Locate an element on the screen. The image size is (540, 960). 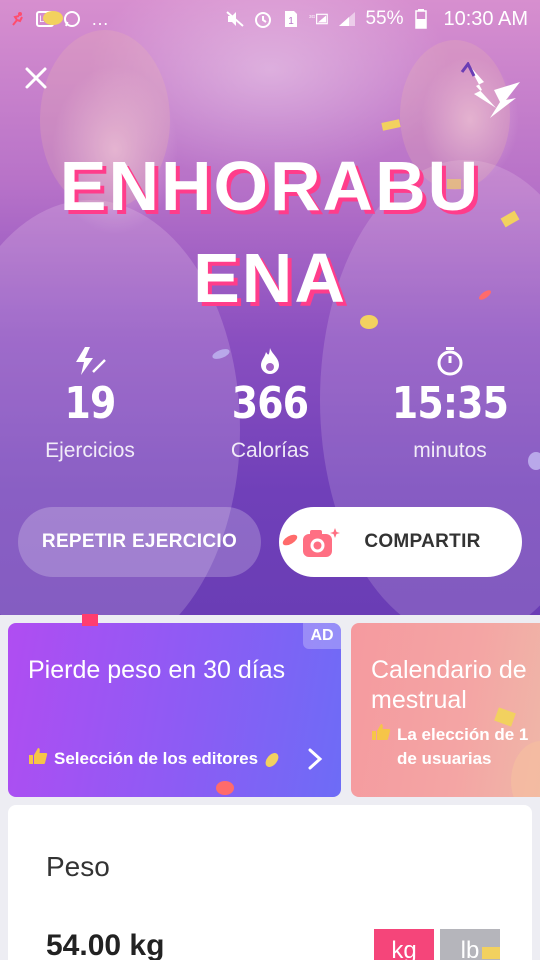
promo-card-subtitle: La elección de 1 de usuarias is located at coordinates (449, 747).